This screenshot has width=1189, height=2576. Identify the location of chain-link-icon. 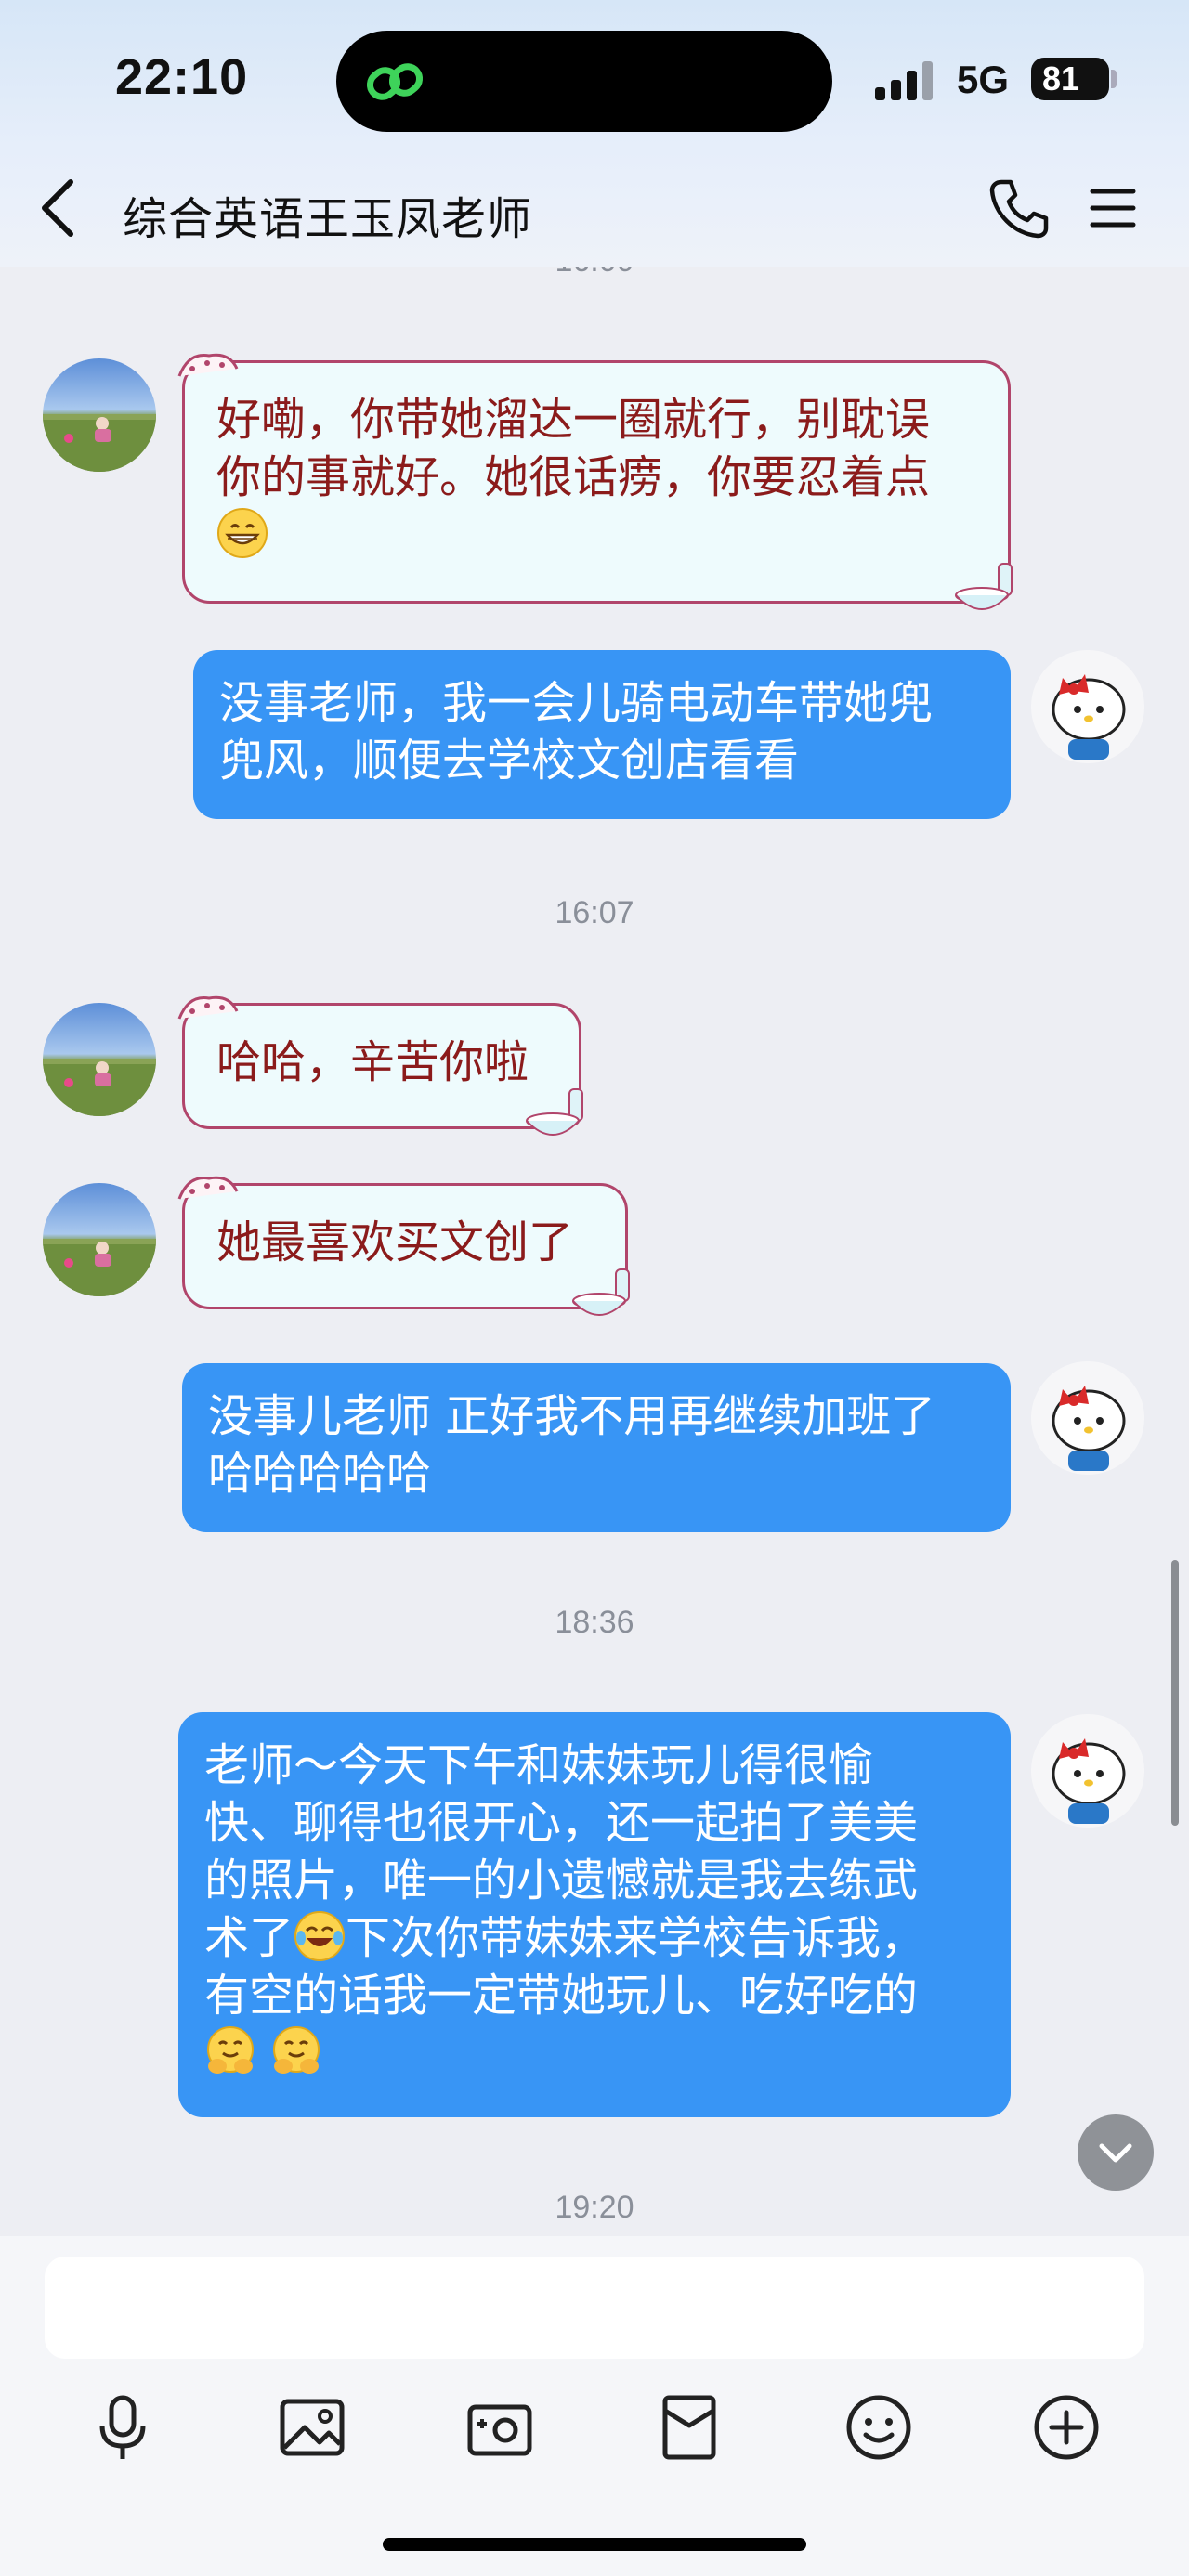
(395, 81).